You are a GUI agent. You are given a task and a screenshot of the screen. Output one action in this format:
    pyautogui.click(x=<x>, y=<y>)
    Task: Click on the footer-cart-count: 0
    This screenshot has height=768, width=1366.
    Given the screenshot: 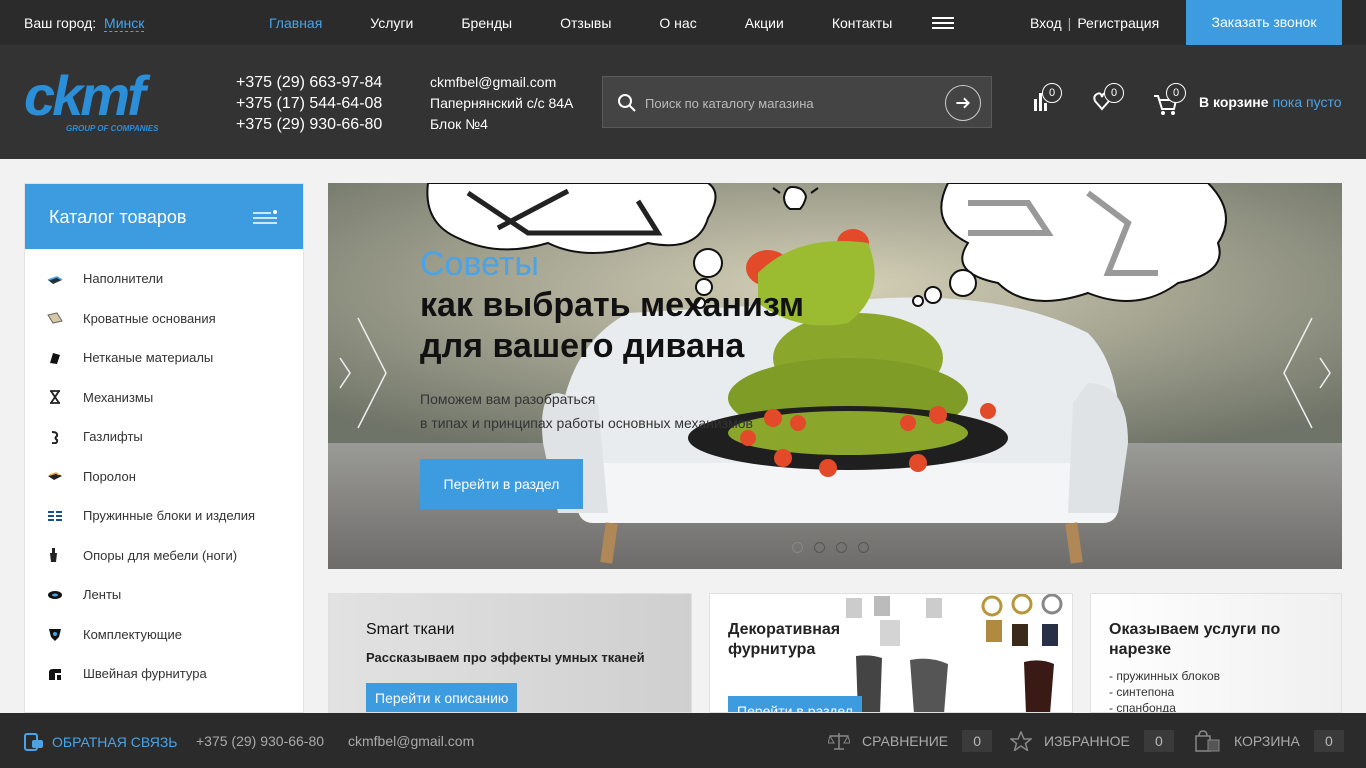 What is the action you would take?
    pyautogui.click(x=1328, y=741)
    